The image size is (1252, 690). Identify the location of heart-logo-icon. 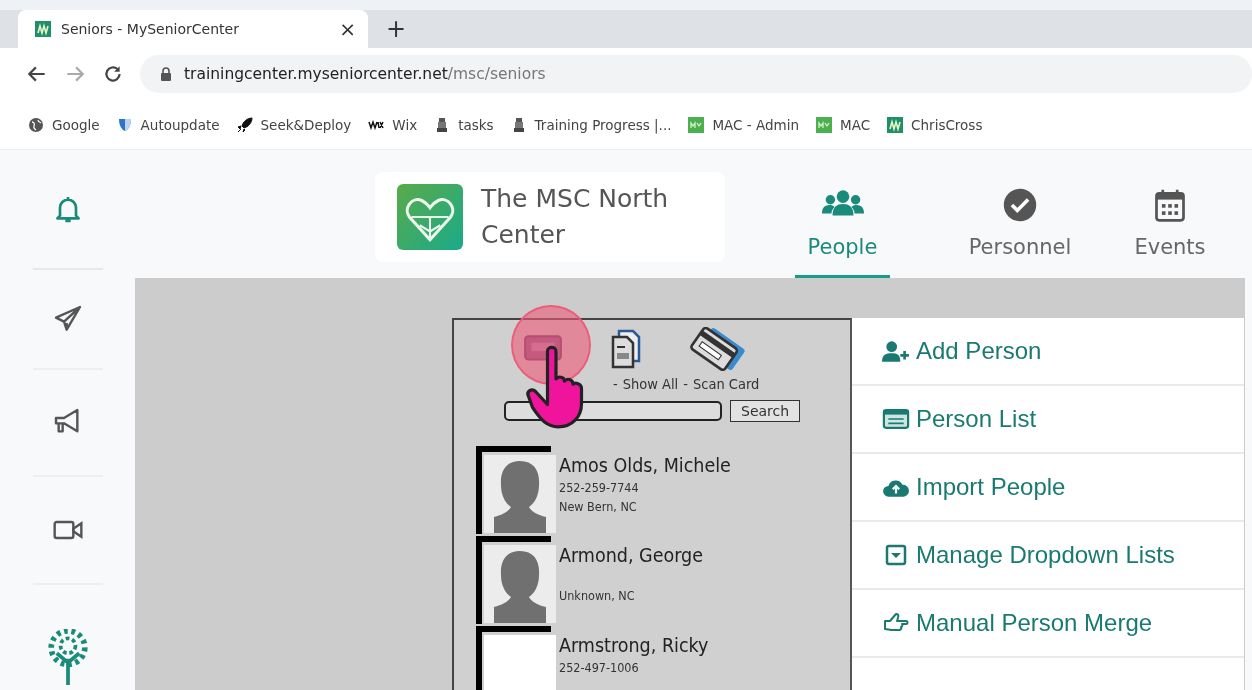
(430, 217).